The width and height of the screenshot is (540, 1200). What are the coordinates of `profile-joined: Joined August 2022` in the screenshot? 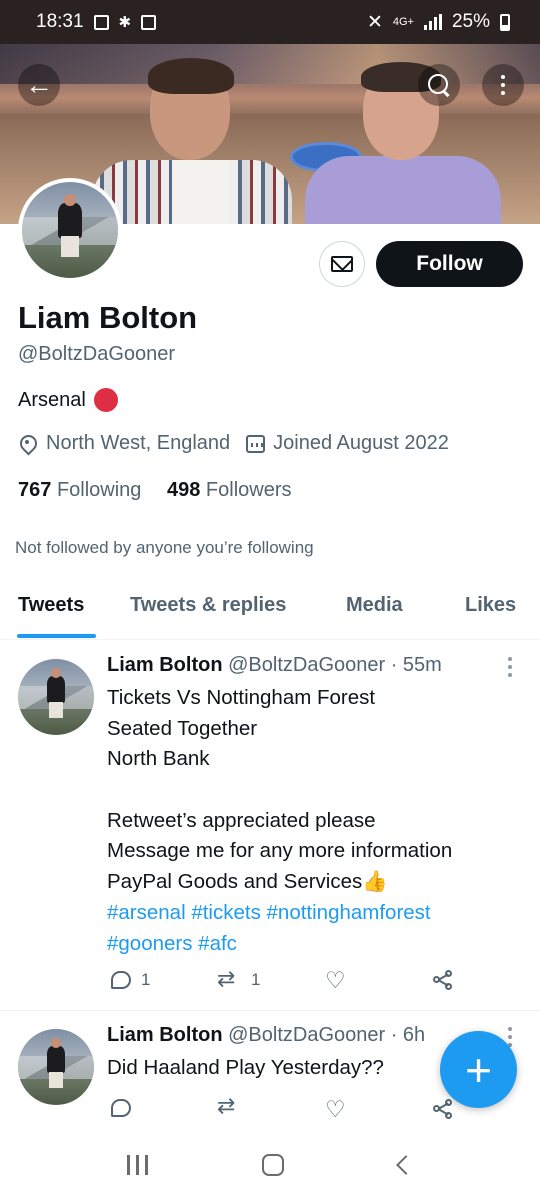 It's located at (361, 443).